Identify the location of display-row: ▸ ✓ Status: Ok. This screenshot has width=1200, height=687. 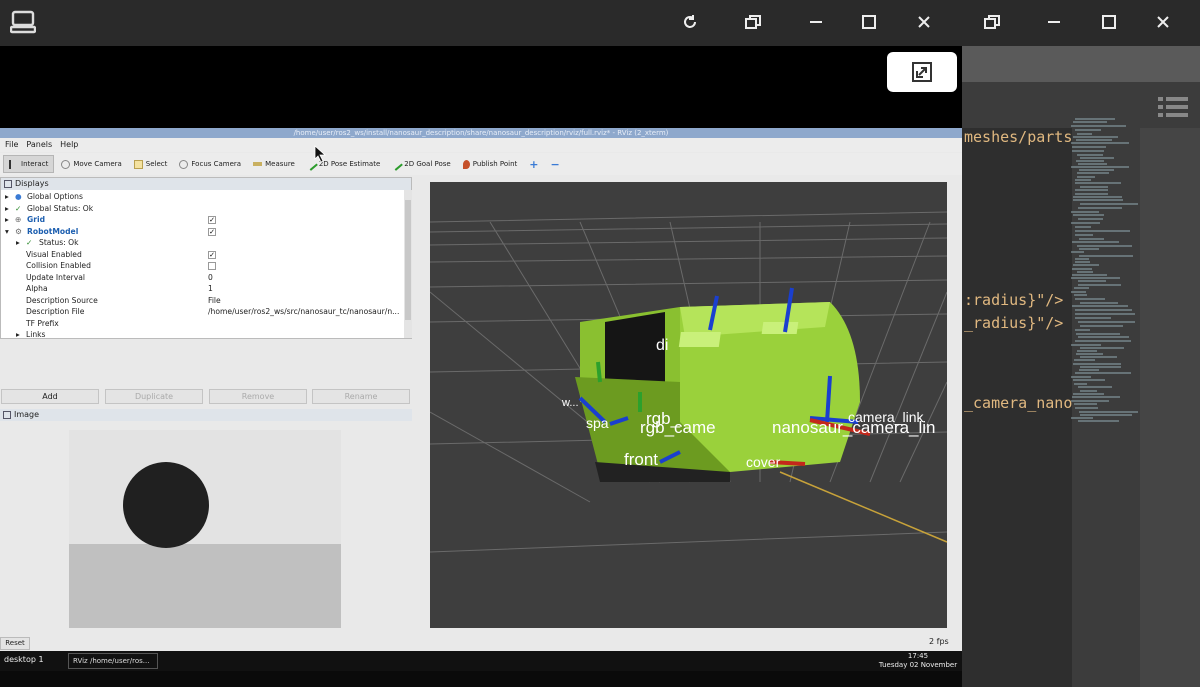
(203, 243).